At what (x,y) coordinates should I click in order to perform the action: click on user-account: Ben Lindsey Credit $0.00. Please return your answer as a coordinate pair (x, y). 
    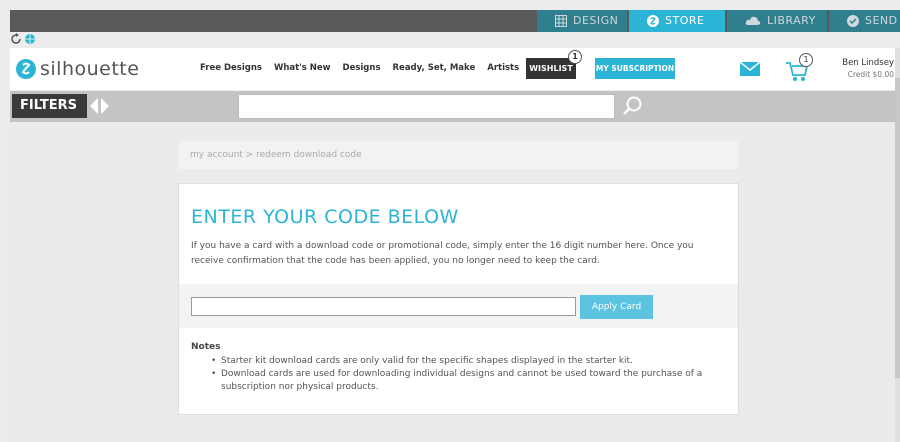
    Looking at the image, I should click on (863, 69).